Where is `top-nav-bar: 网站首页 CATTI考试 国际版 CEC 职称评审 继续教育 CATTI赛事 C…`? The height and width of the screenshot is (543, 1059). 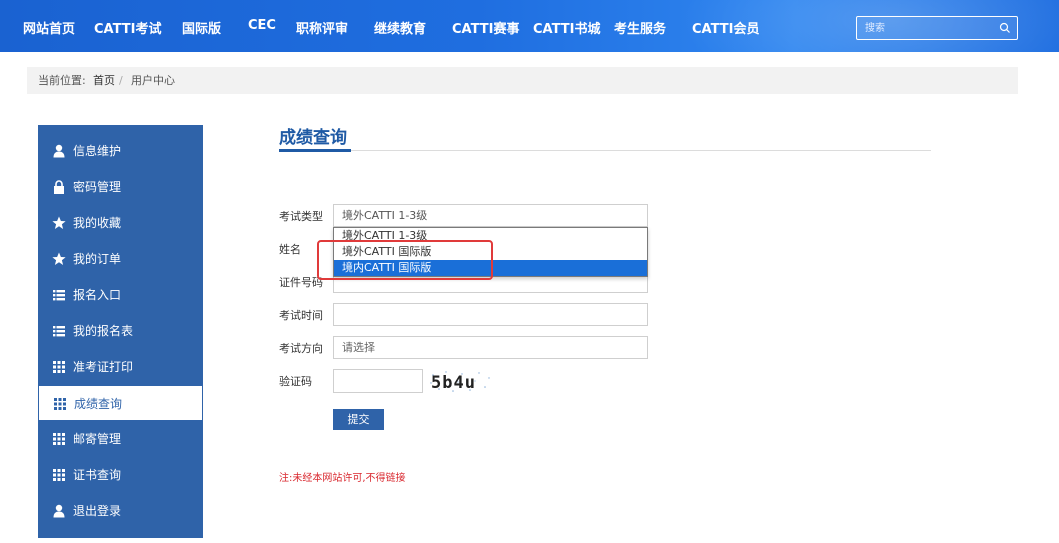
top-nav-bar: 网站首页 CATTI考试 国际版 CEC 职称评审 继续教育 CATTI赛事 C… is located at coordinates (529, 26).